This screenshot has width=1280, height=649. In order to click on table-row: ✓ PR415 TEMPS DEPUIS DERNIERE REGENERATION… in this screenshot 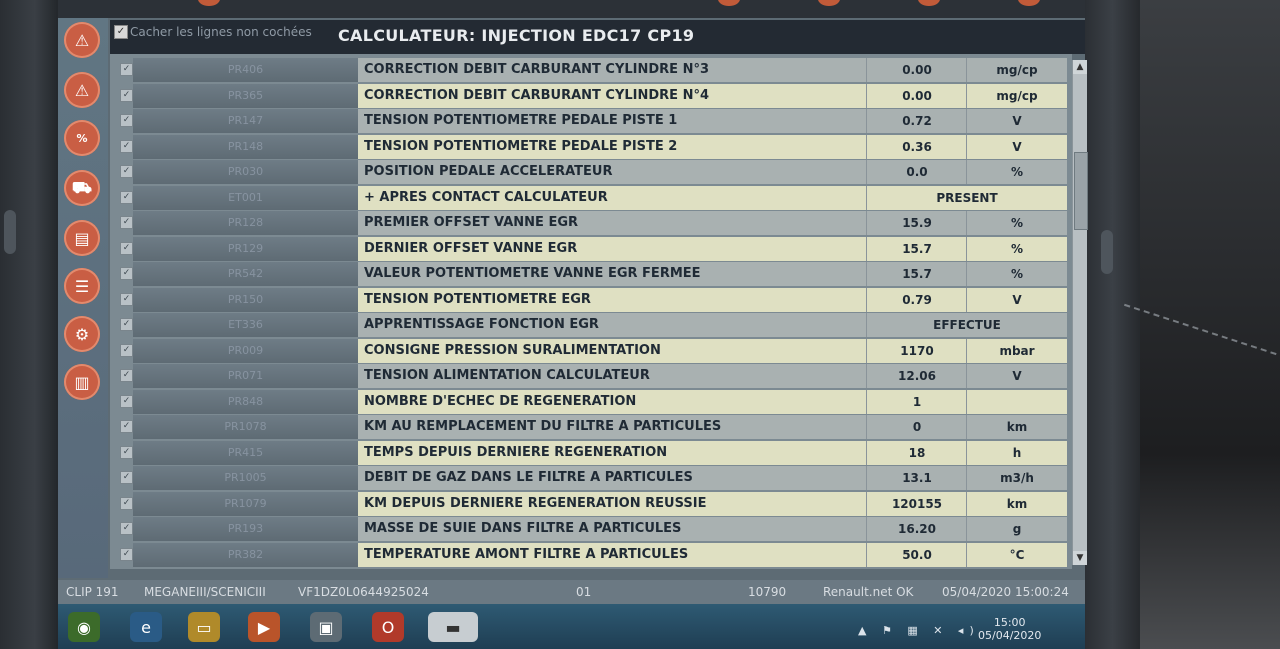, I will do `click(591, 453)`.